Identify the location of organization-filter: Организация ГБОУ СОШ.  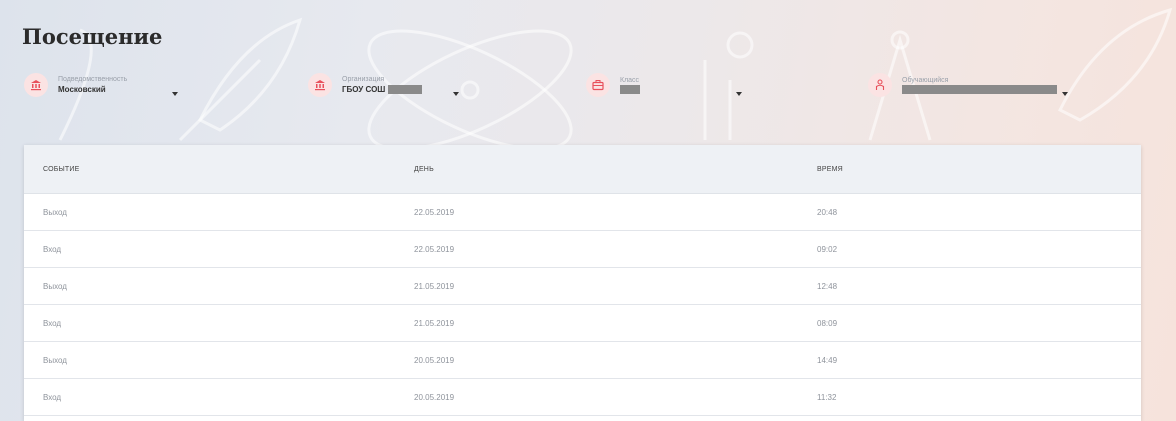
(365, 85).